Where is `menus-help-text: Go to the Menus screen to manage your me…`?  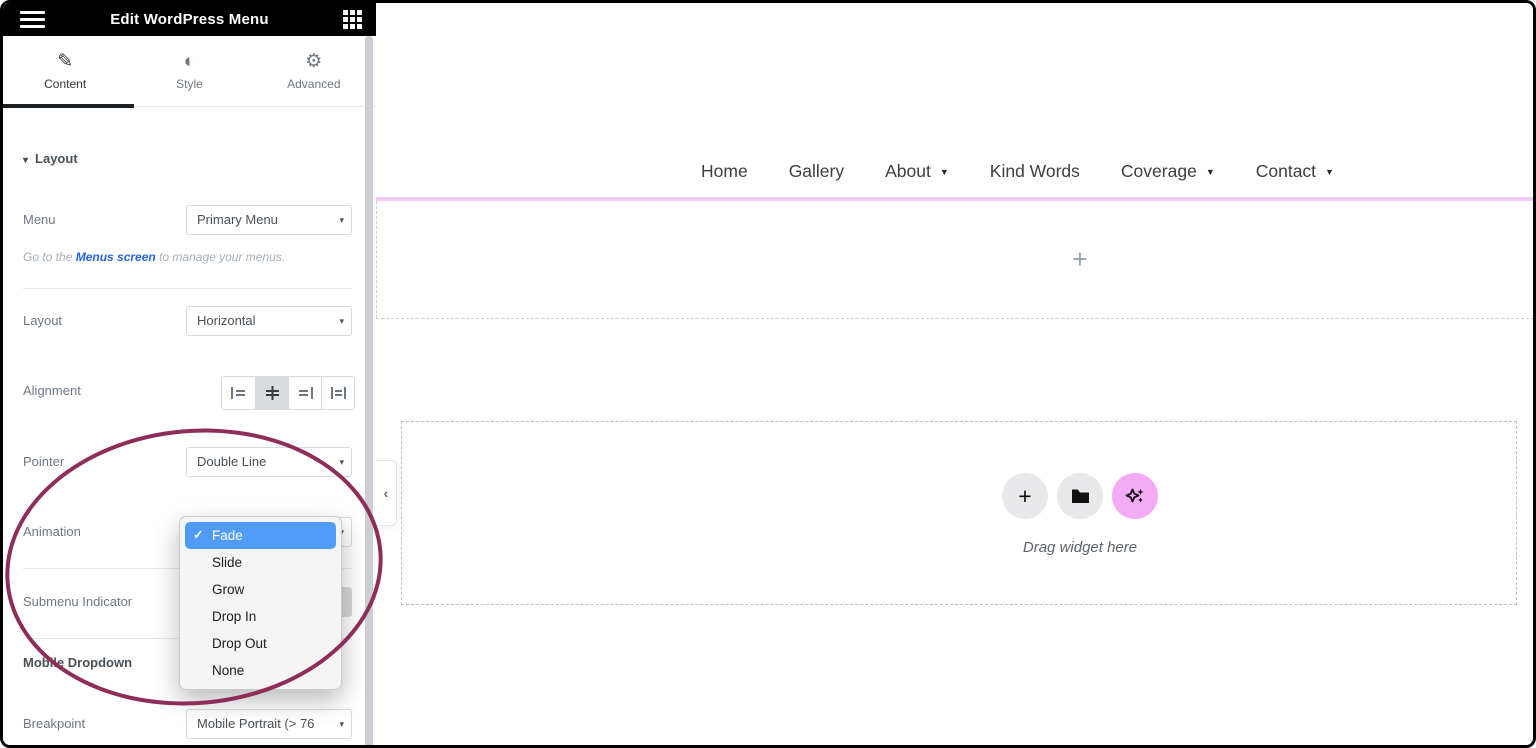
menus-help-text: Go to the Menus screen to manage your me… is located at coordinates (154, 257).